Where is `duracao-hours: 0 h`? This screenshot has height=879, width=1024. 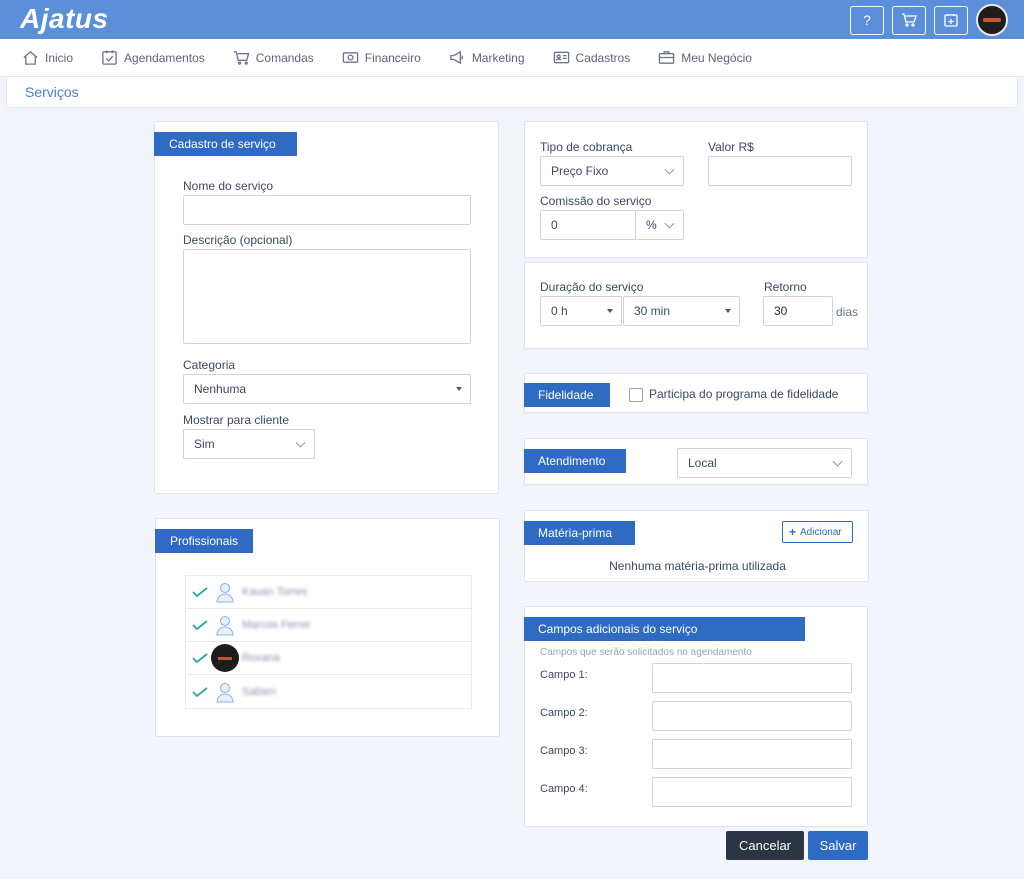
duracao-hours: 0 h is located at coordinates (559, 311).